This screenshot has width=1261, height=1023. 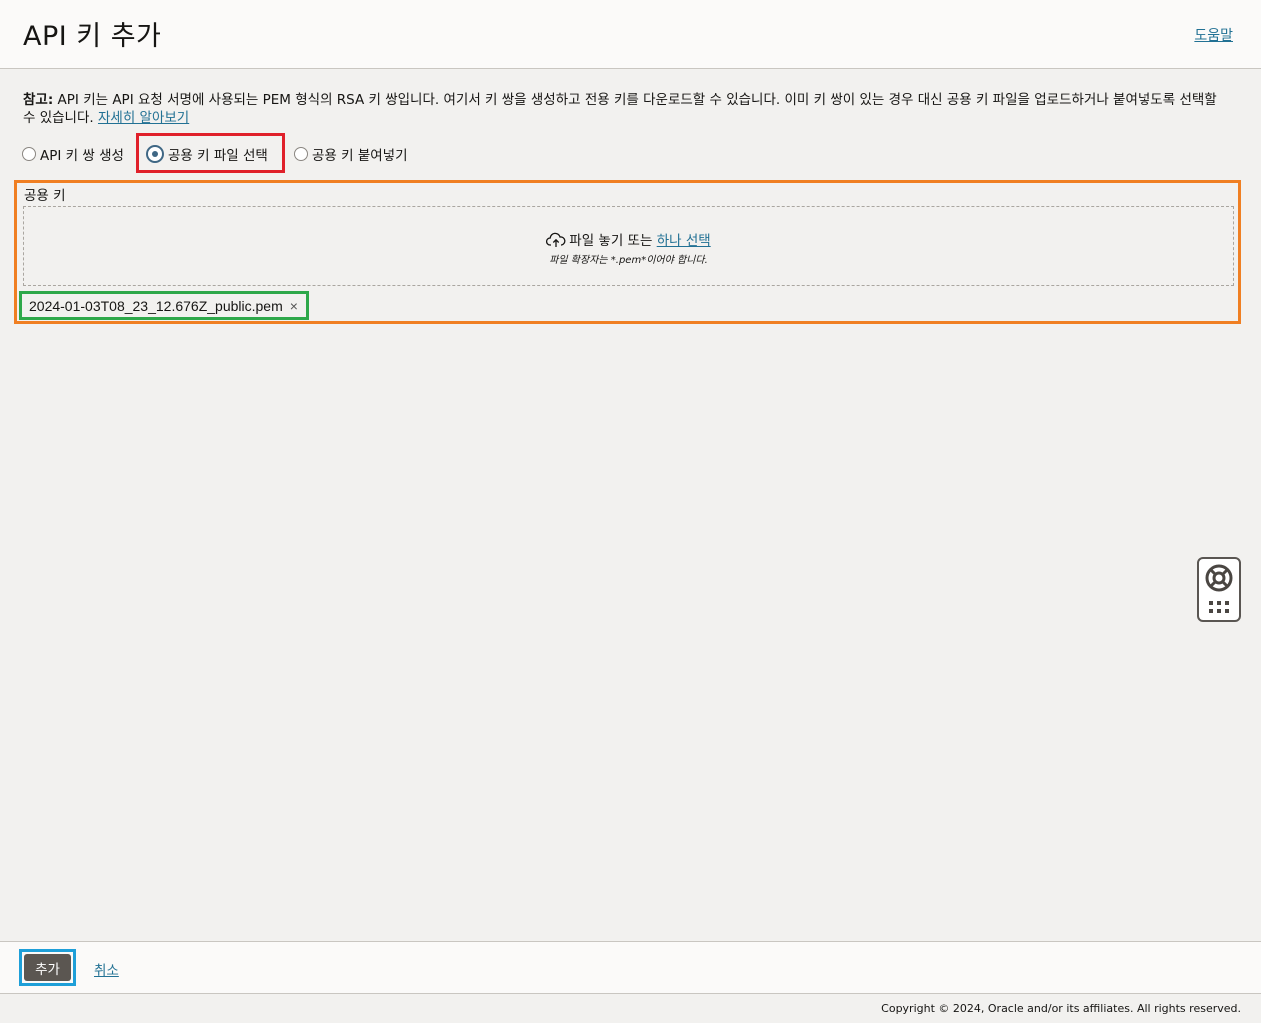 What do you see at coordinates (294, 306) in the screenshot?
I see `remove-file-icon: ×` at bounding box center [294, 306].